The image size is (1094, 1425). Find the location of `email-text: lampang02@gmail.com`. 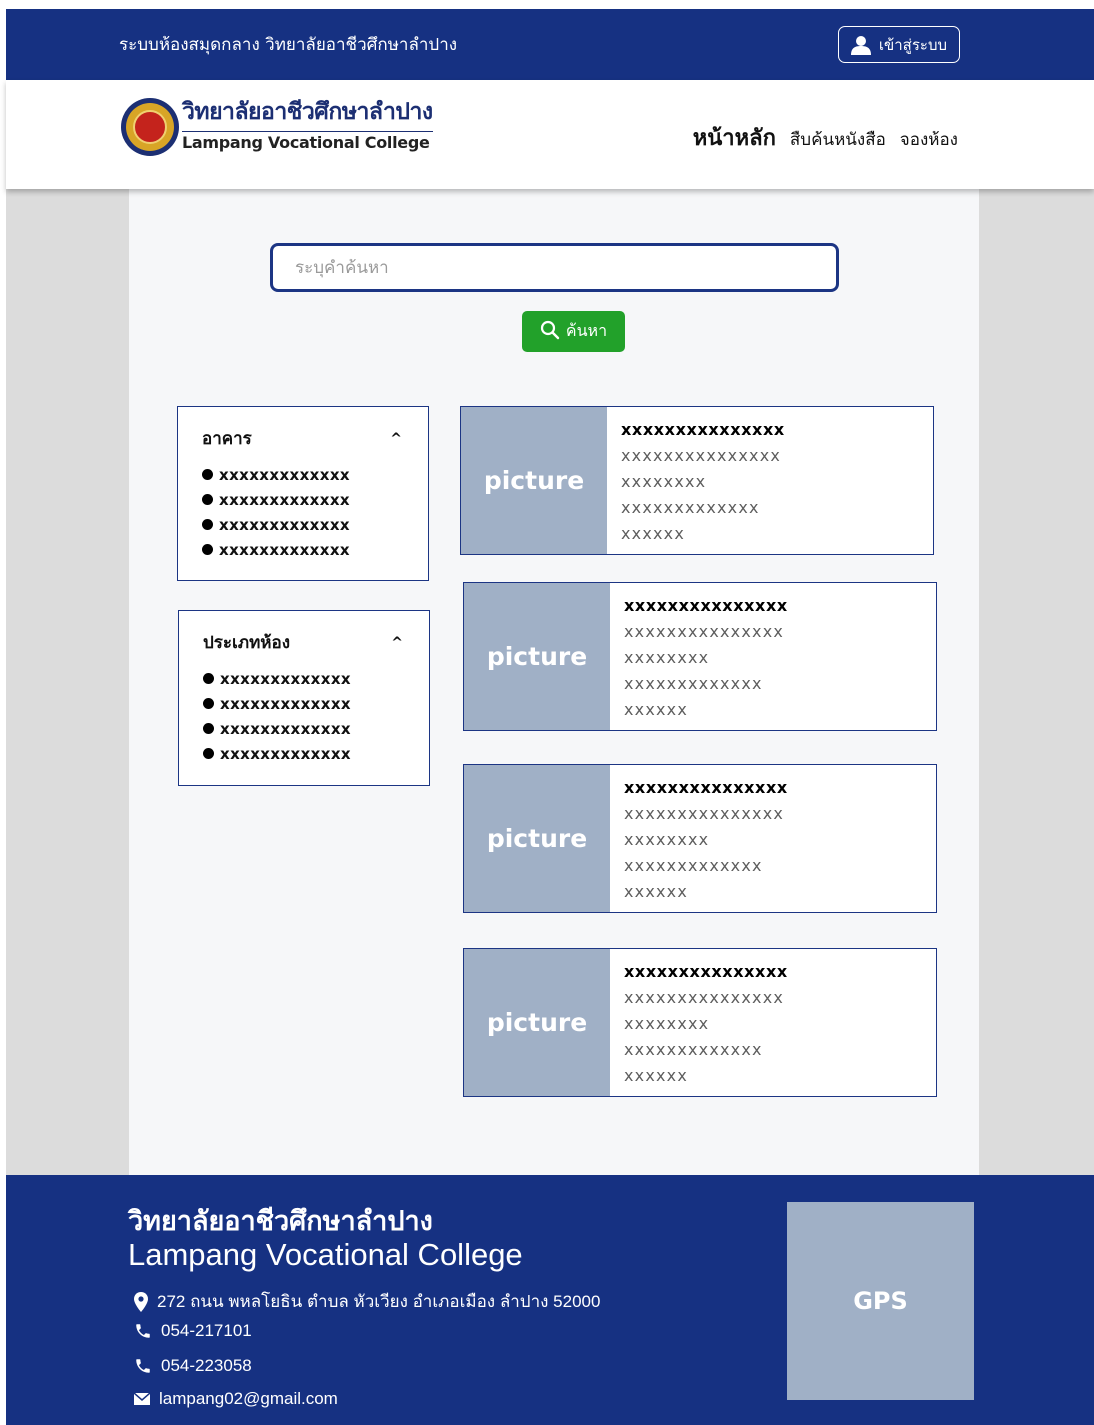

email-text: lampang02@gmail.com is located at coordinates (248, 1399).